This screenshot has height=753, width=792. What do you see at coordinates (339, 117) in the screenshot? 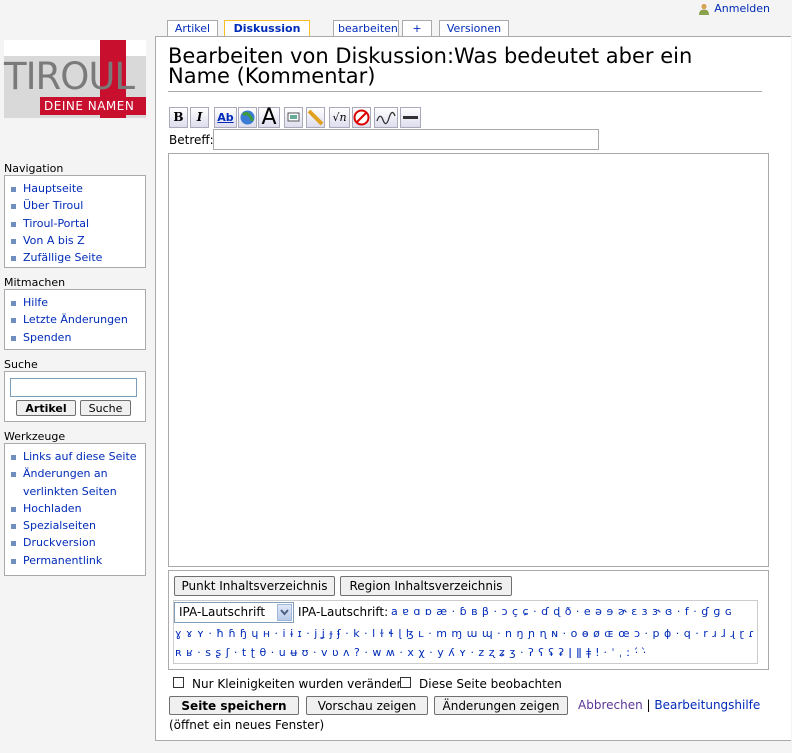
I see `math-icon: √n` at bounding box center [339, 117].